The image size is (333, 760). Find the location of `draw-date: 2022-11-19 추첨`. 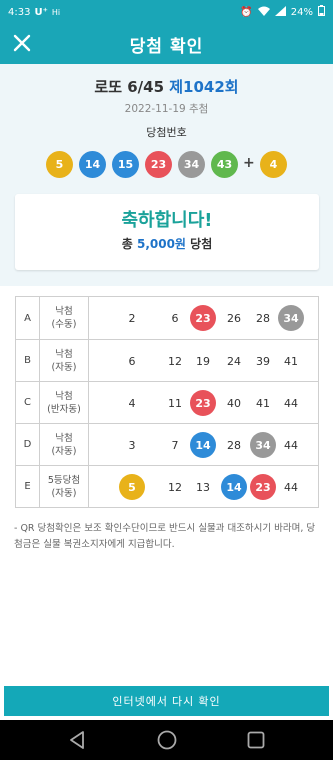

draw-date: 2022-11-19 추첨 is located at coordinates (166, 109).